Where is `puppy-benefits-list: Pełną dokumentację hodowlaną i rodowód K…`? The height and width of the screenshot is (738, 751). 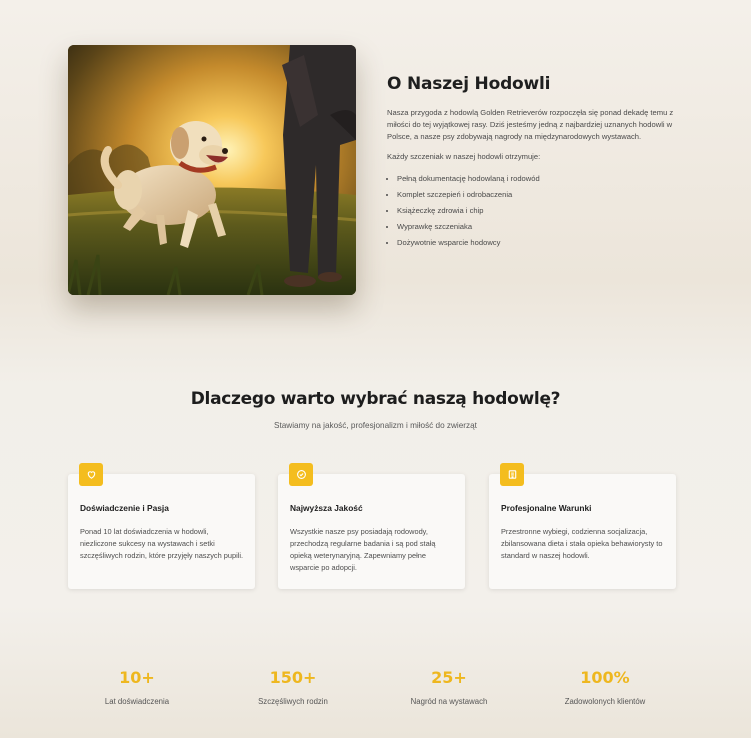 puppy-benefits-list: Pełną dokumentację hodowlaną i rodowód K… is located at coordinates (533, 211).